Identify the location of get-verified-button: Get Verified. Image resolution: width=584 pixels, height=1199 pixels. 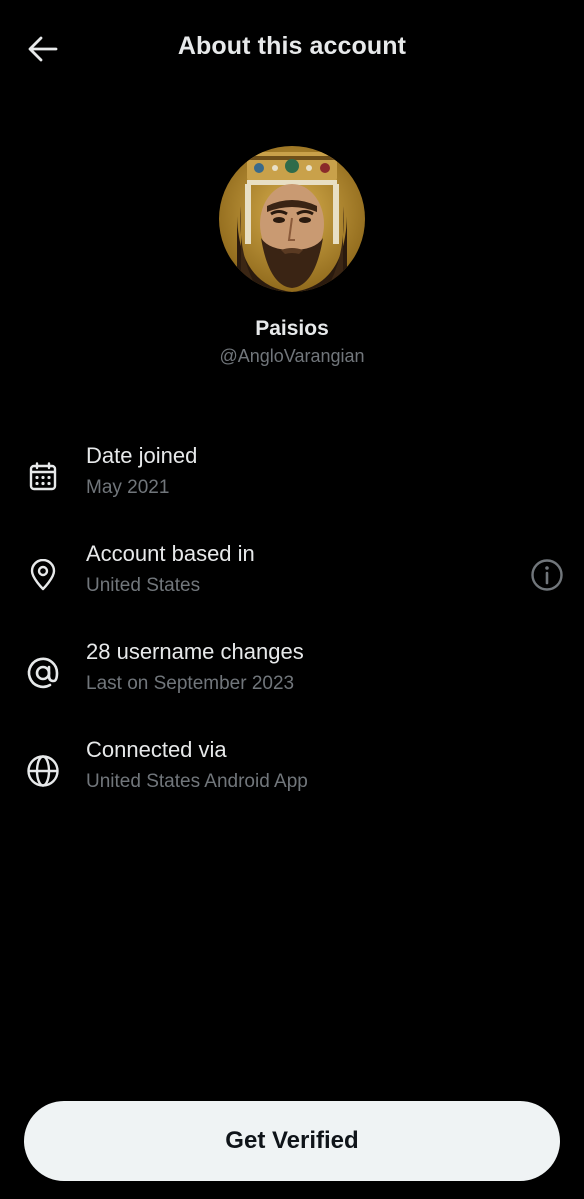
(292, 1141).